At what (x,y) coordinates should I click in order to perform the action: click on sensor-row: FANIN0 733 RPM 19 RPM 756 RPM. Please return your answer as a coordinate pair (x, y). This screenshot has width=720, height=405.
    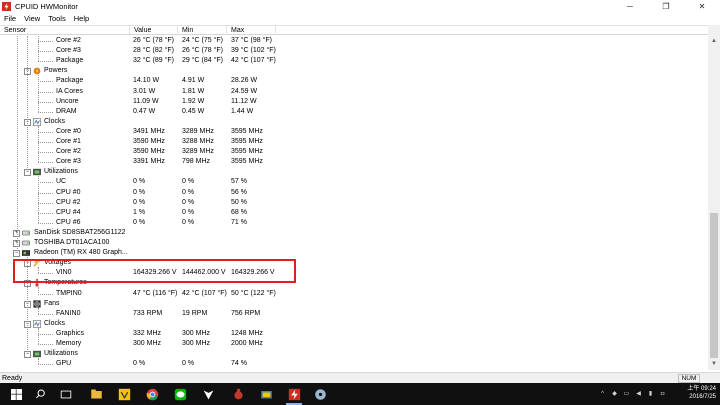
    Looking at the image, I should click on (354, 314).